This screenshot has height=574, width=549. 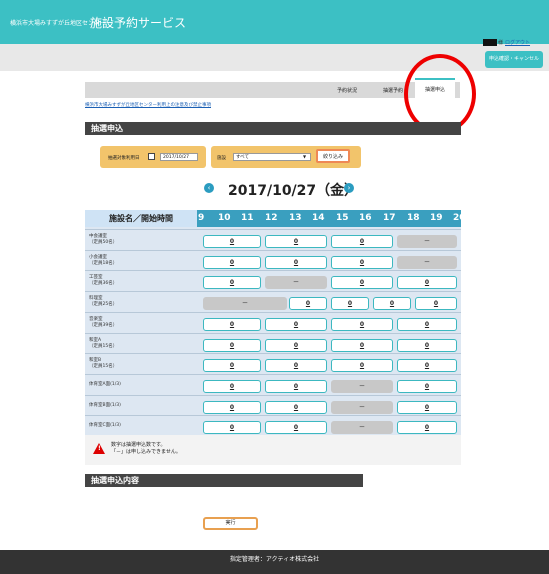 I want to click on hour-9: 9, so click(x=201, y=218).